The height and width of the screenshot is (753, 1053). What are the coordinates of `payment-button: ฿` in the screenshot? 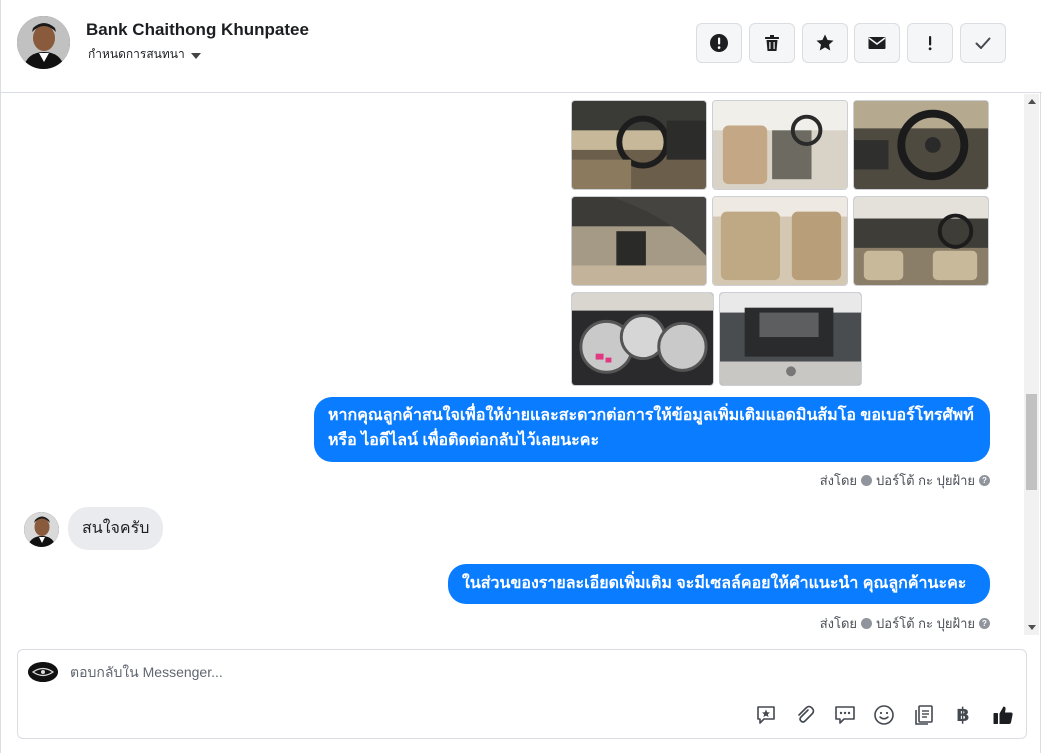 It's located at (963, 715).